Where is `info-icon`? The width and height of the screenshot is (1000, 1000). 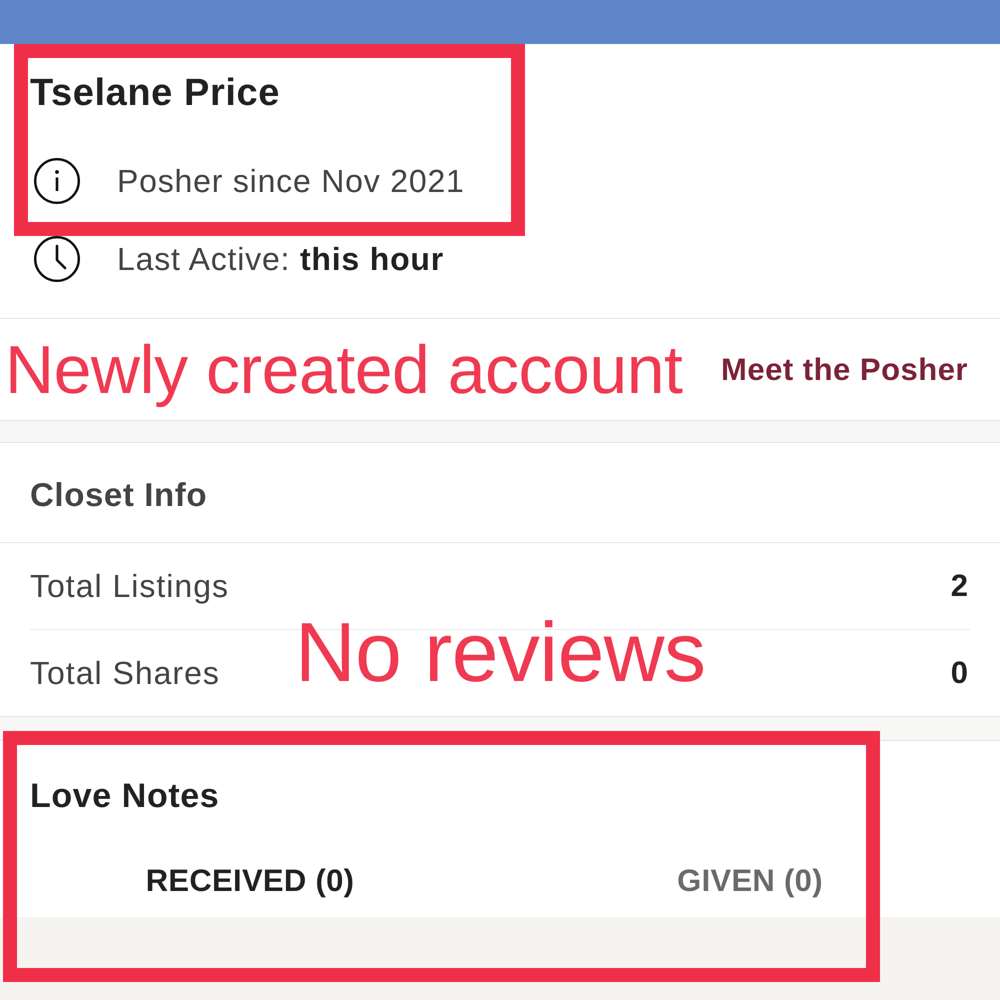
info-icon is located at coordinates (57, 181).